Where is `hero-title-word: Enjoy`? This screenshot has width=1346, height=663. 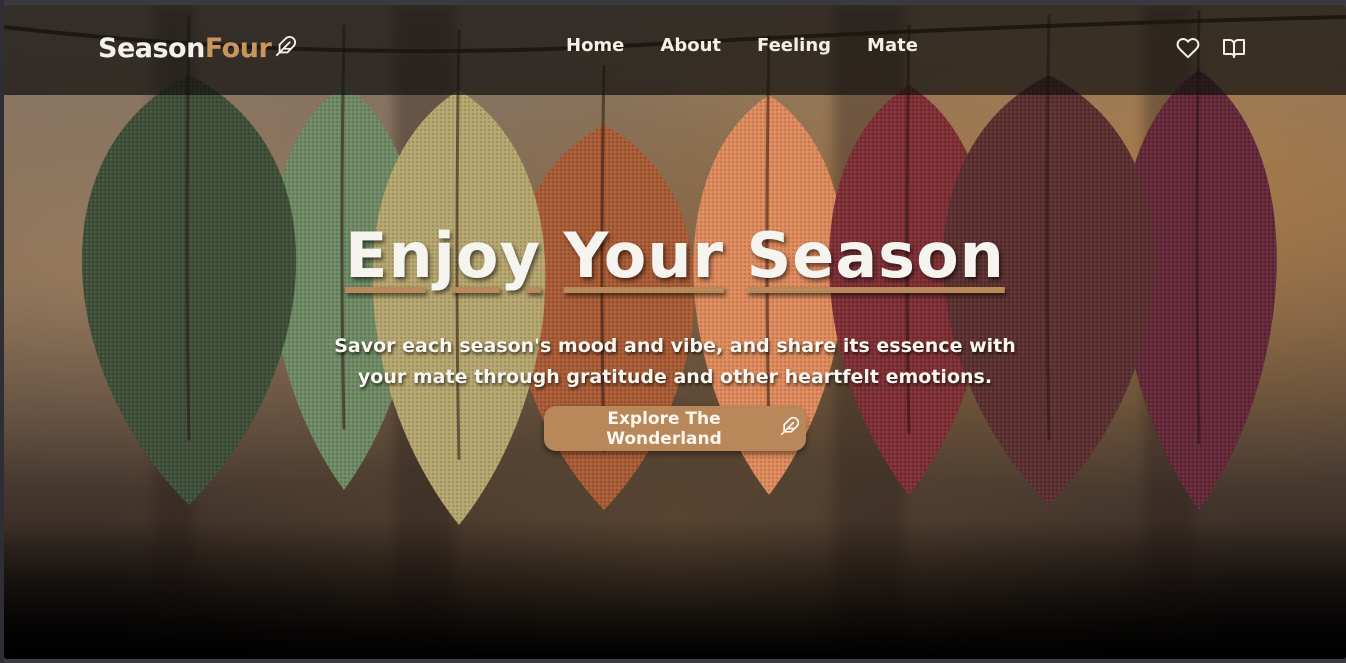
hero-title-word: Enjoy is located at coordinates (443, 255).